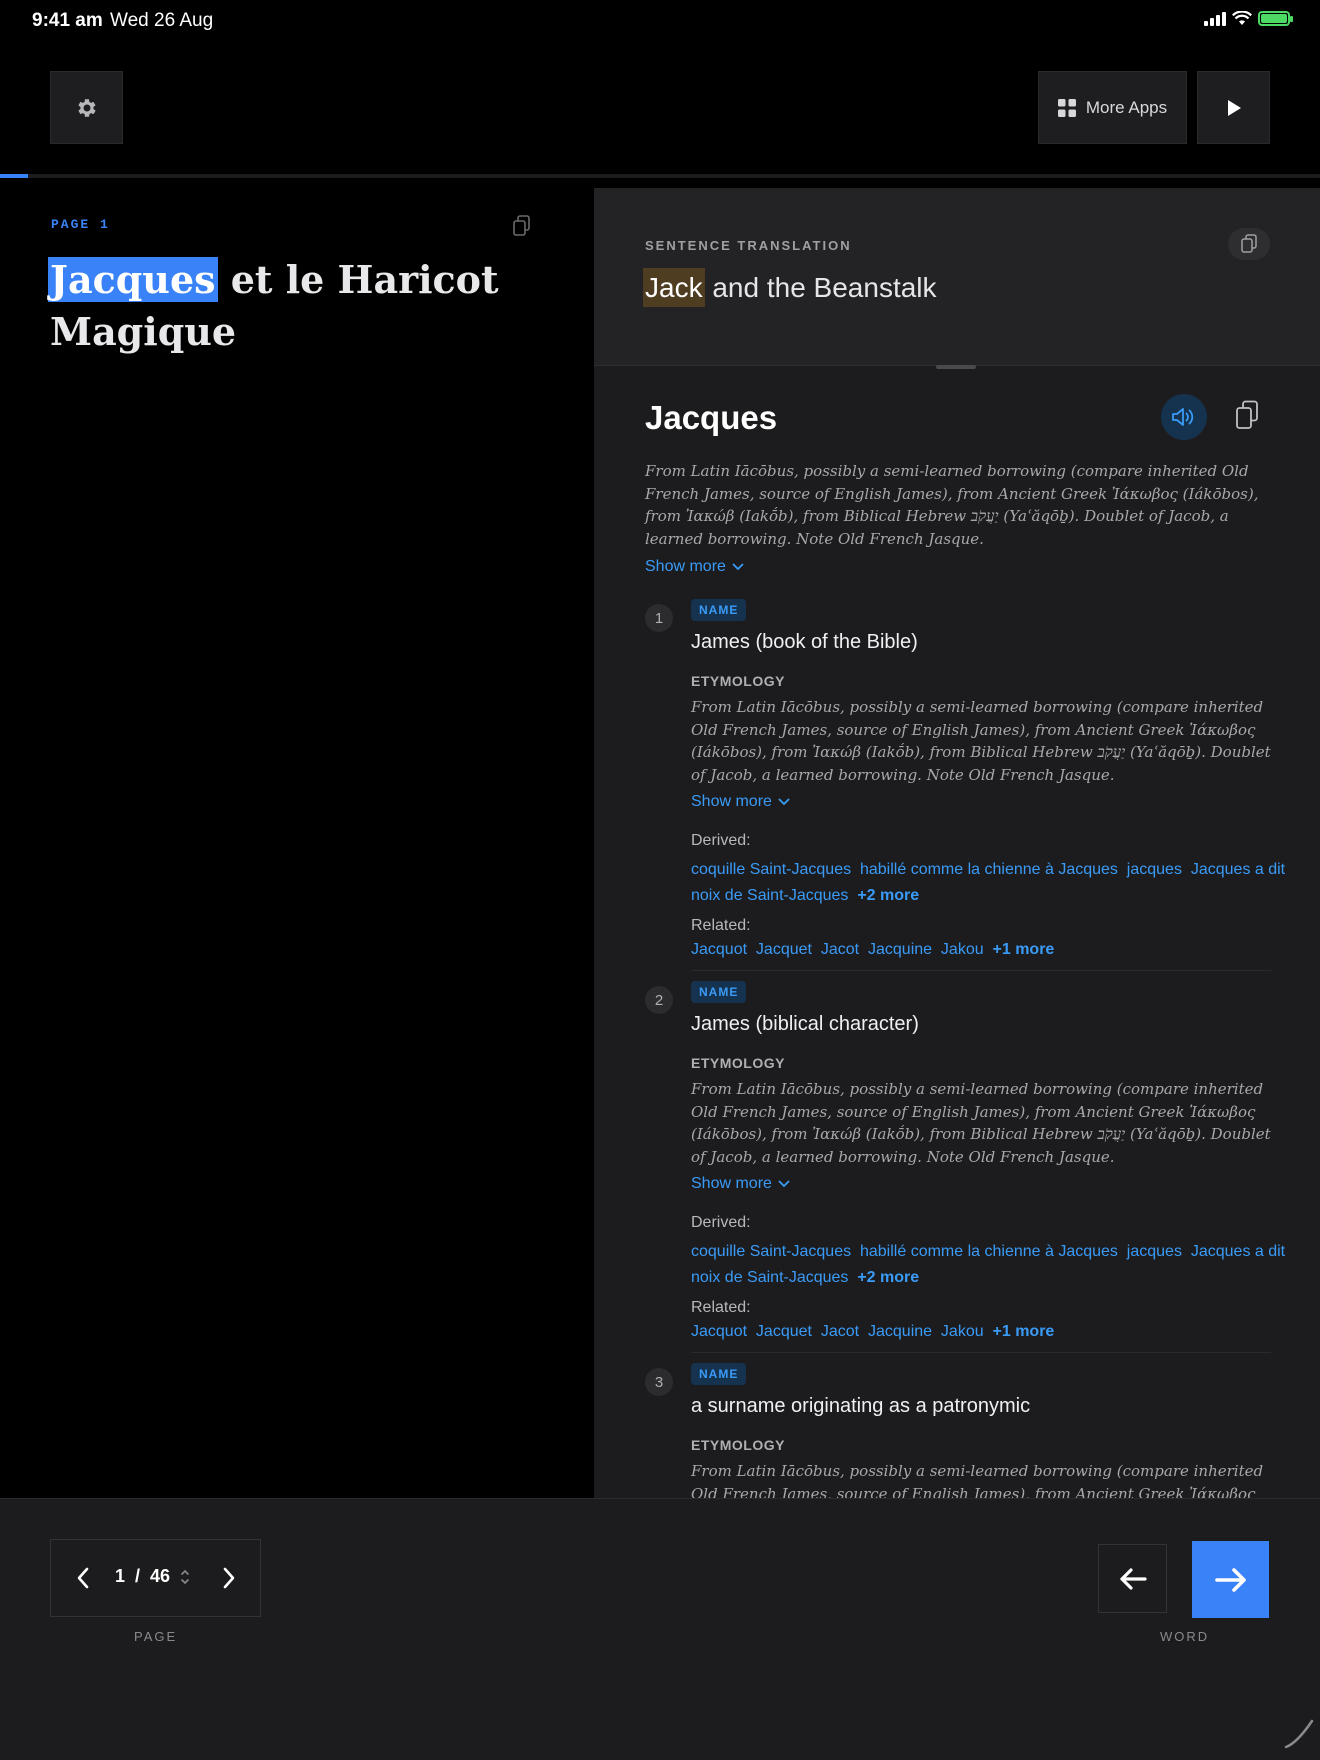 Image resolution: width=1320 pixels, height=1760 pixels. Describe the element at coordinates (674, 287) in the screenshot. I see `translation-highlight: Jack` at that location.